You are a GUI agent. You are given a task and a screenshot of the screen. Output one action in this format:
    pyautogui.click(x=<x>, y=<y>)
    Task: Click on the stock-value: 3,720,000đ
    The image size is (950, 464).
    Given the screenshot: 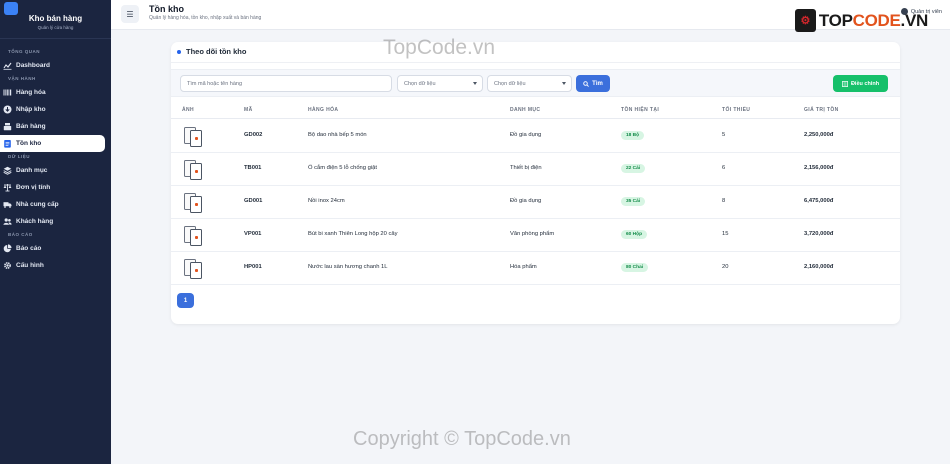 What is the action you would take?
    pyautogui.click(x=819, y=234)
    